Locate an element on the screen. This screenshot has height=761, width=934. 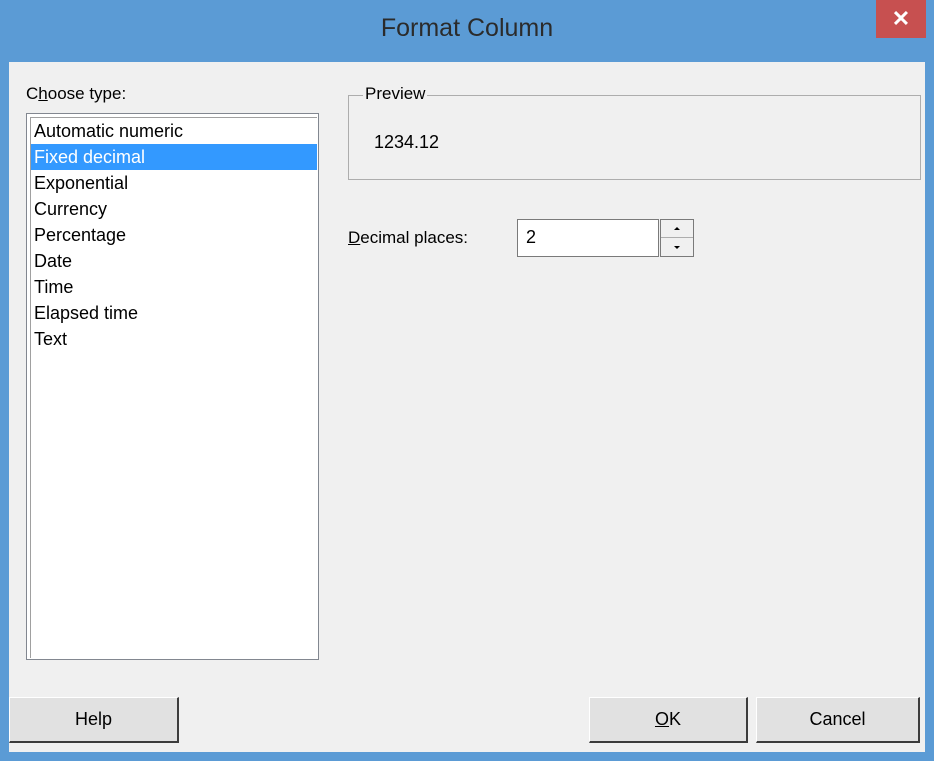
choose-type-accesskey: h is located at coordinates (43, 93).